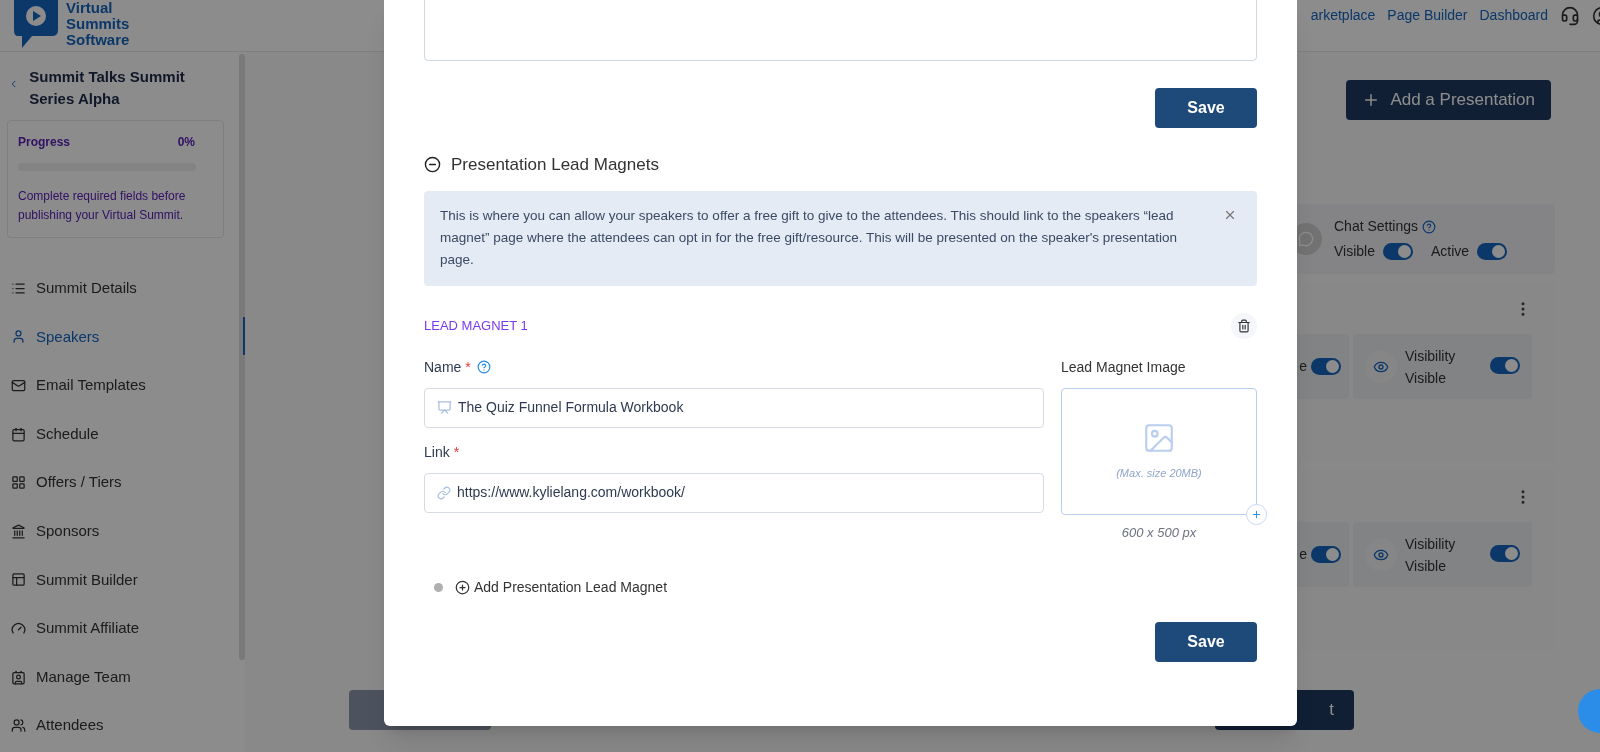 The height and width of the screenshot is (752, 1600). Describe the element at coordinates (98, 24) in the screenshot. I see `logo-text: Virtual Summits Software` at that location.